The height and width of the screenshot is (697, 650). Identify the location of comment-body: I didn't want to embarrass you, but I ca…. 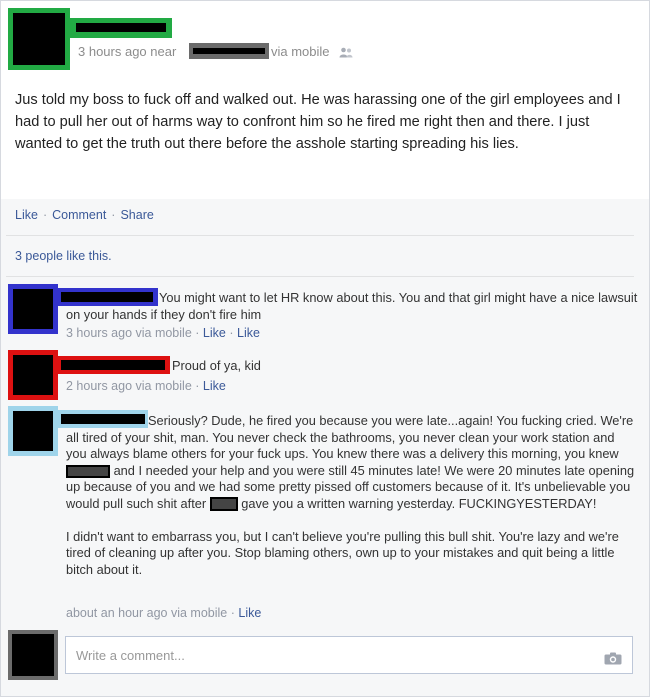
(342, 552).